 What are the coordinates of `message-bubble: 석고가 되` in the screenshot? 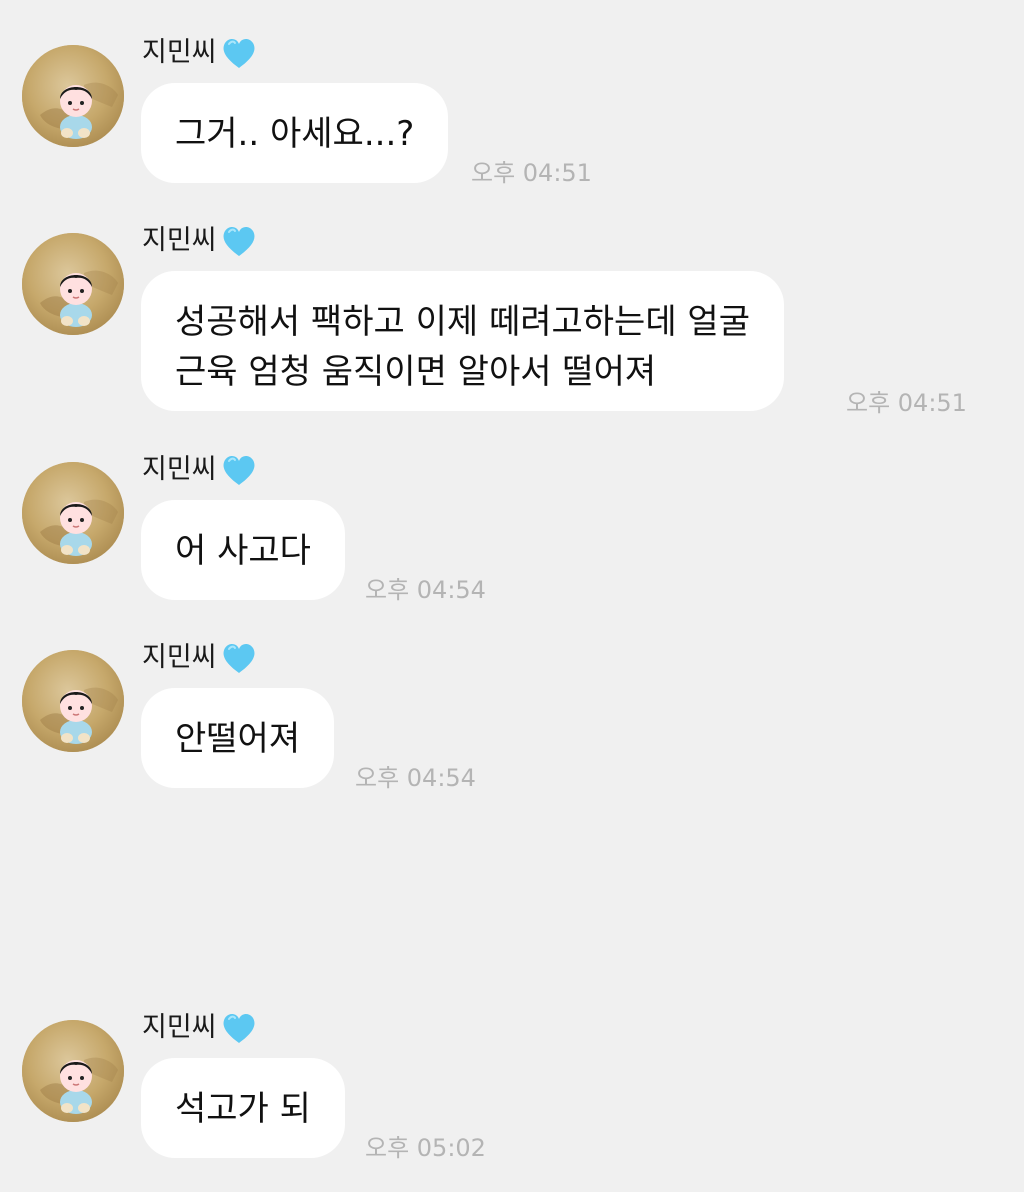 It's located at (243, 1108).